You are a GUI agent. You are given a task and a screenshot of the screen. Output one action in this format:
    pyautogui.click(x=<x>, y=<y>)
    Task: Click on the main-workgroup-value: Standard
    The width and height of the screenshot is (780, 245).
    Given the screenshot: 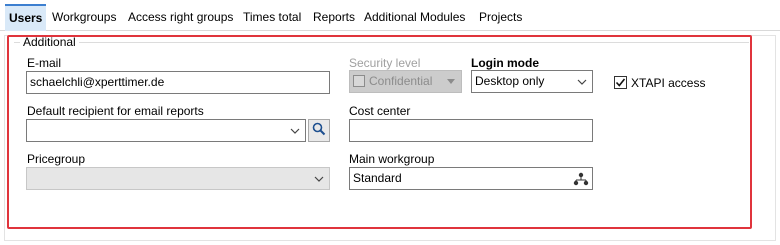 What is the action you would take?
    pyautogui.click(x=377, y=178)
    